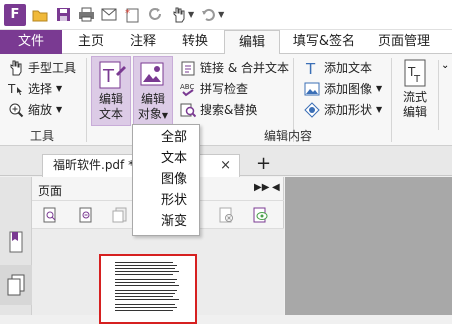 This screenshot has height=324, width=452. What do you see at coordinates (40, 110) in the screenshot?
I see `zoom-tool-label: 缩放` at bounding box center [40, 110].